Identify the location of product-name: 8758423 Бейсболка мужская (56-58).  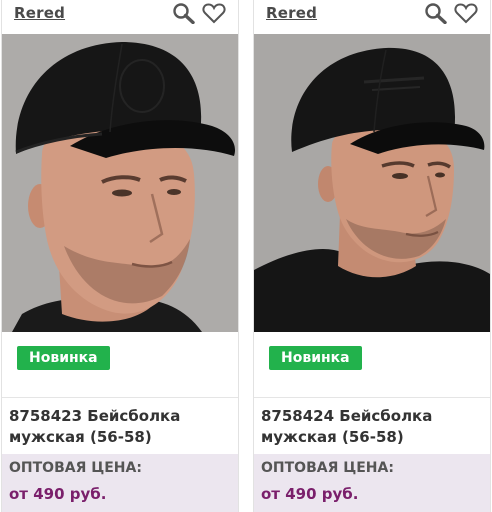
(121, 427).